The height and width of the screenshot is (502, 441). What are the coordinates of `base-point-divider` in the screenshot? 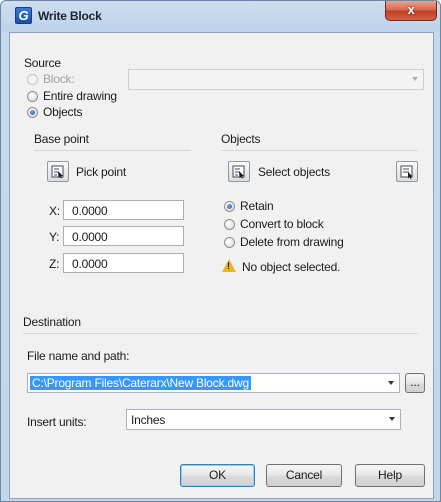 It's located at (112, 150).